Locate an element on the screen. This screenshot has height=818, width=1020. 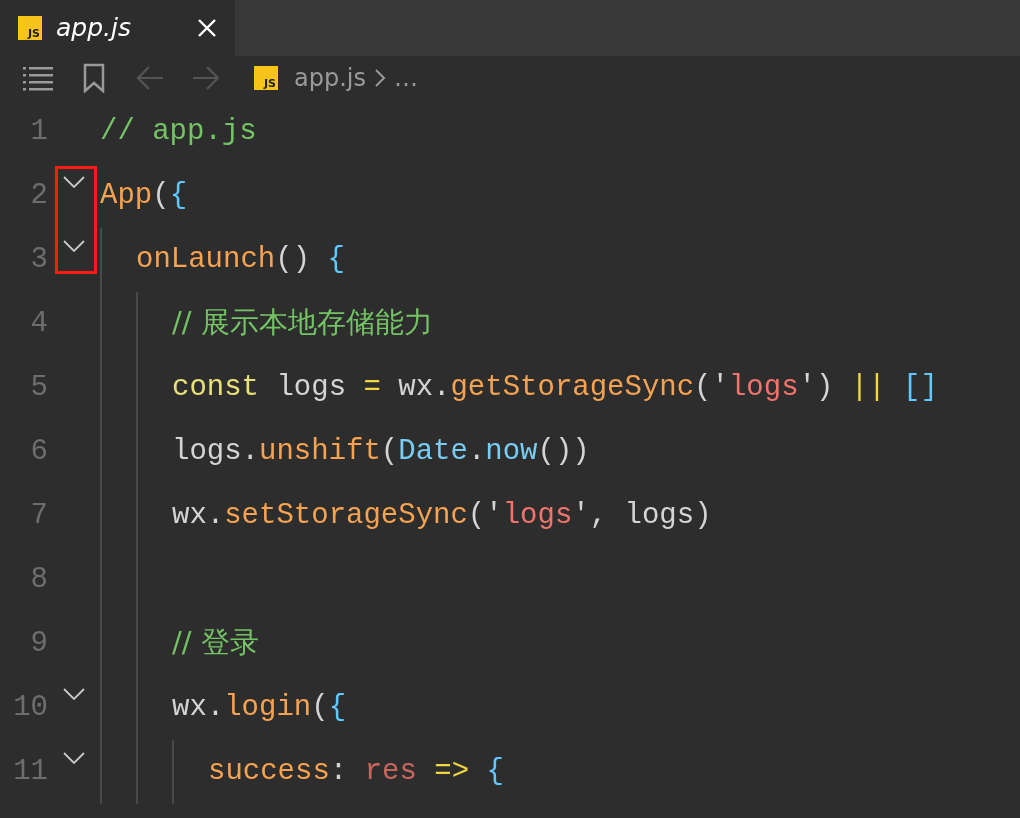
code-line: App({ is located at coordinates (144, 196).